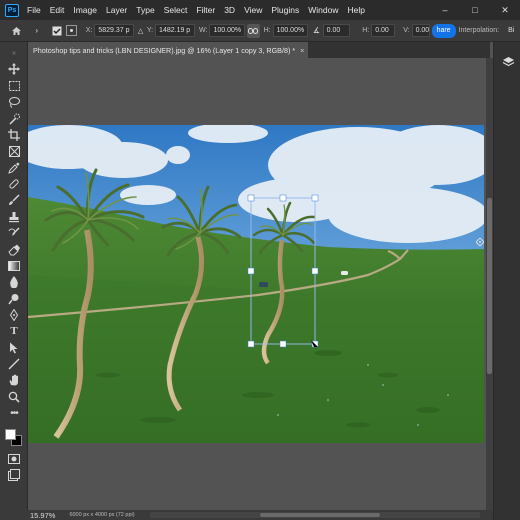  I want to click on menu-help: Help, so click(355, 10).